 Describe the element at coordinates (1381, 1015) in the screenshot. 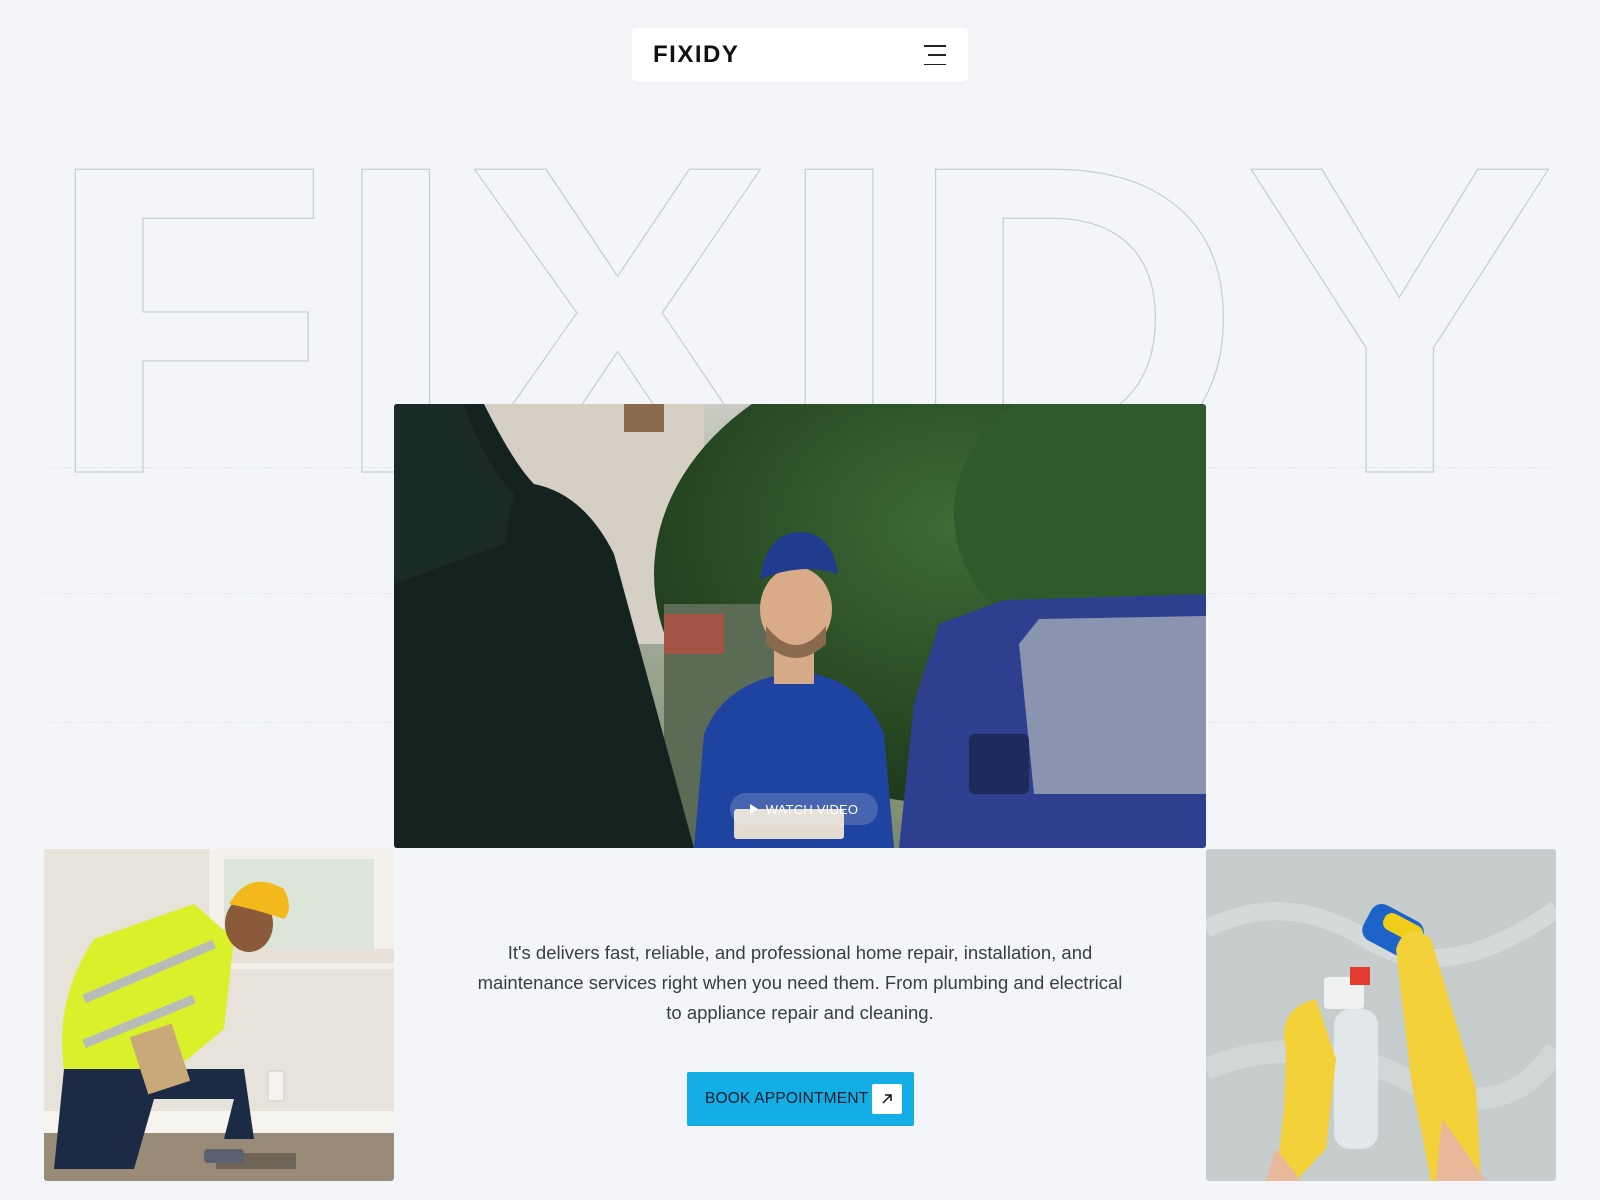

I see `cleaning-photo` at that location.